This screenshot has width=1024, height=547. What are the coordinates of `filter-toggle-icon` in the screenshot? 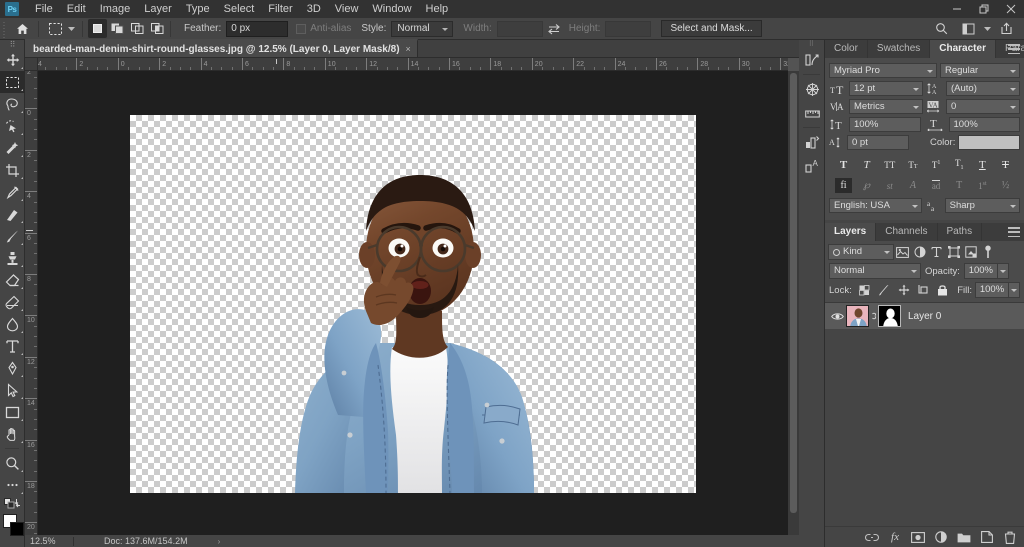 It's located at (987, 252).